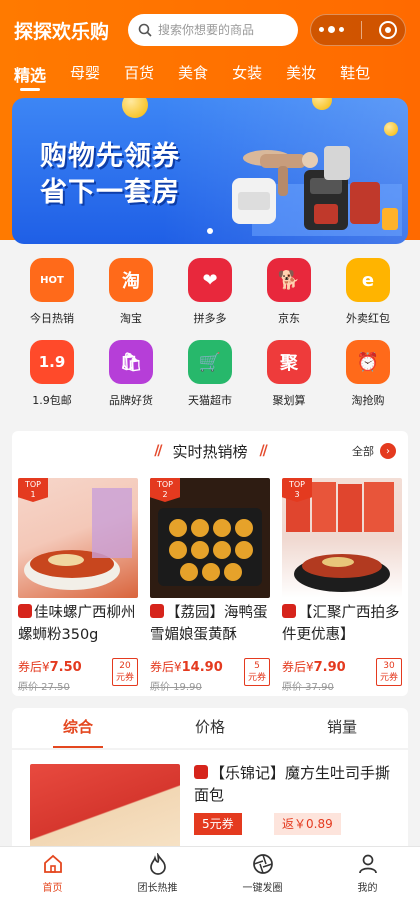  What do you see at coordinates (358, 30) in the screenshot?
I see `miniprogram-capsule` at bounding box center [358, 30].